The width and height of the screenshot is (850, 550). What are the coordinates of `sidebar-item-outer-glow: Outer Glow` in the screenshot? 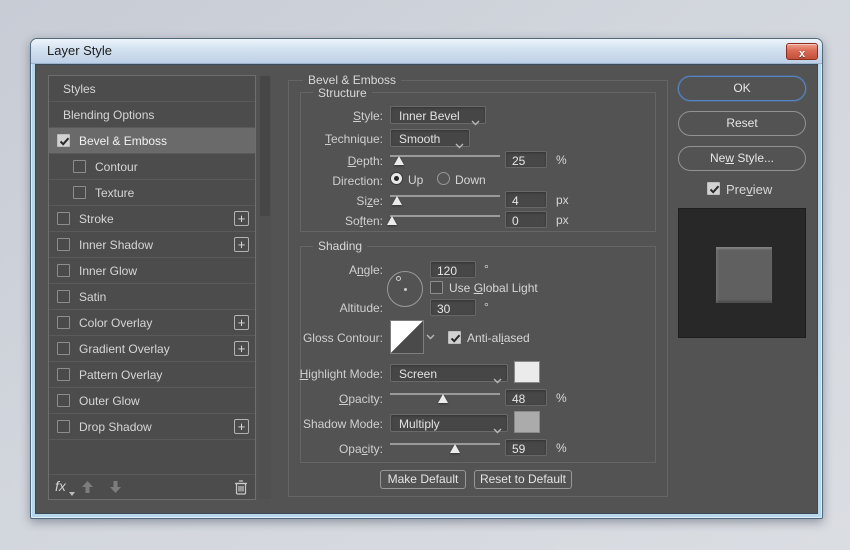 It's located at (152, 401).